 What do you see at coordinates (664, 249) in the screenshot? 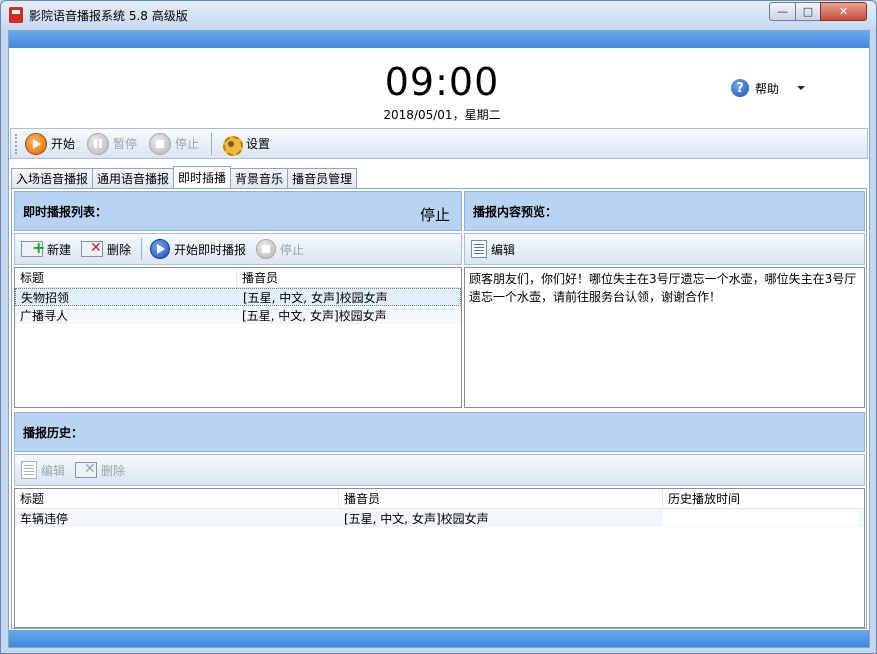
I see `preview-toolbar: 编辑` at bounding box center [664, 249].